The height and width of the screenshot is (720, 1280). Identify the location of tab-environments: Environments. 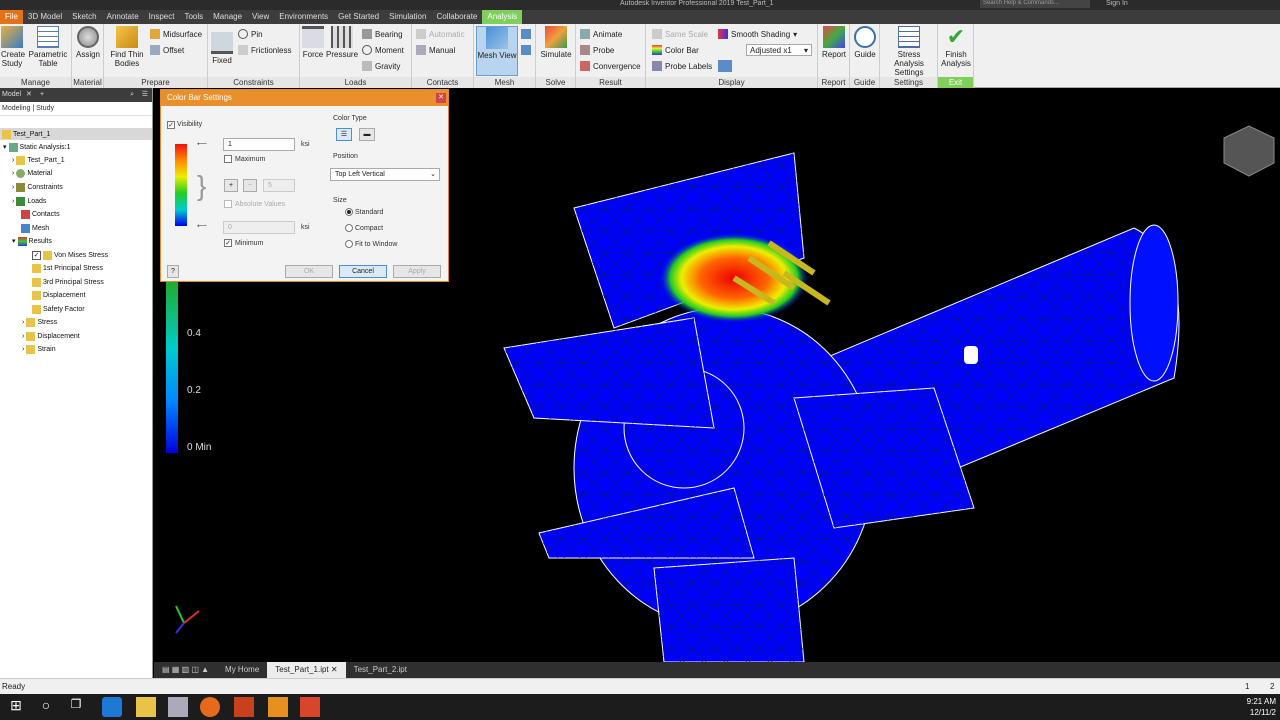
(303, 17).